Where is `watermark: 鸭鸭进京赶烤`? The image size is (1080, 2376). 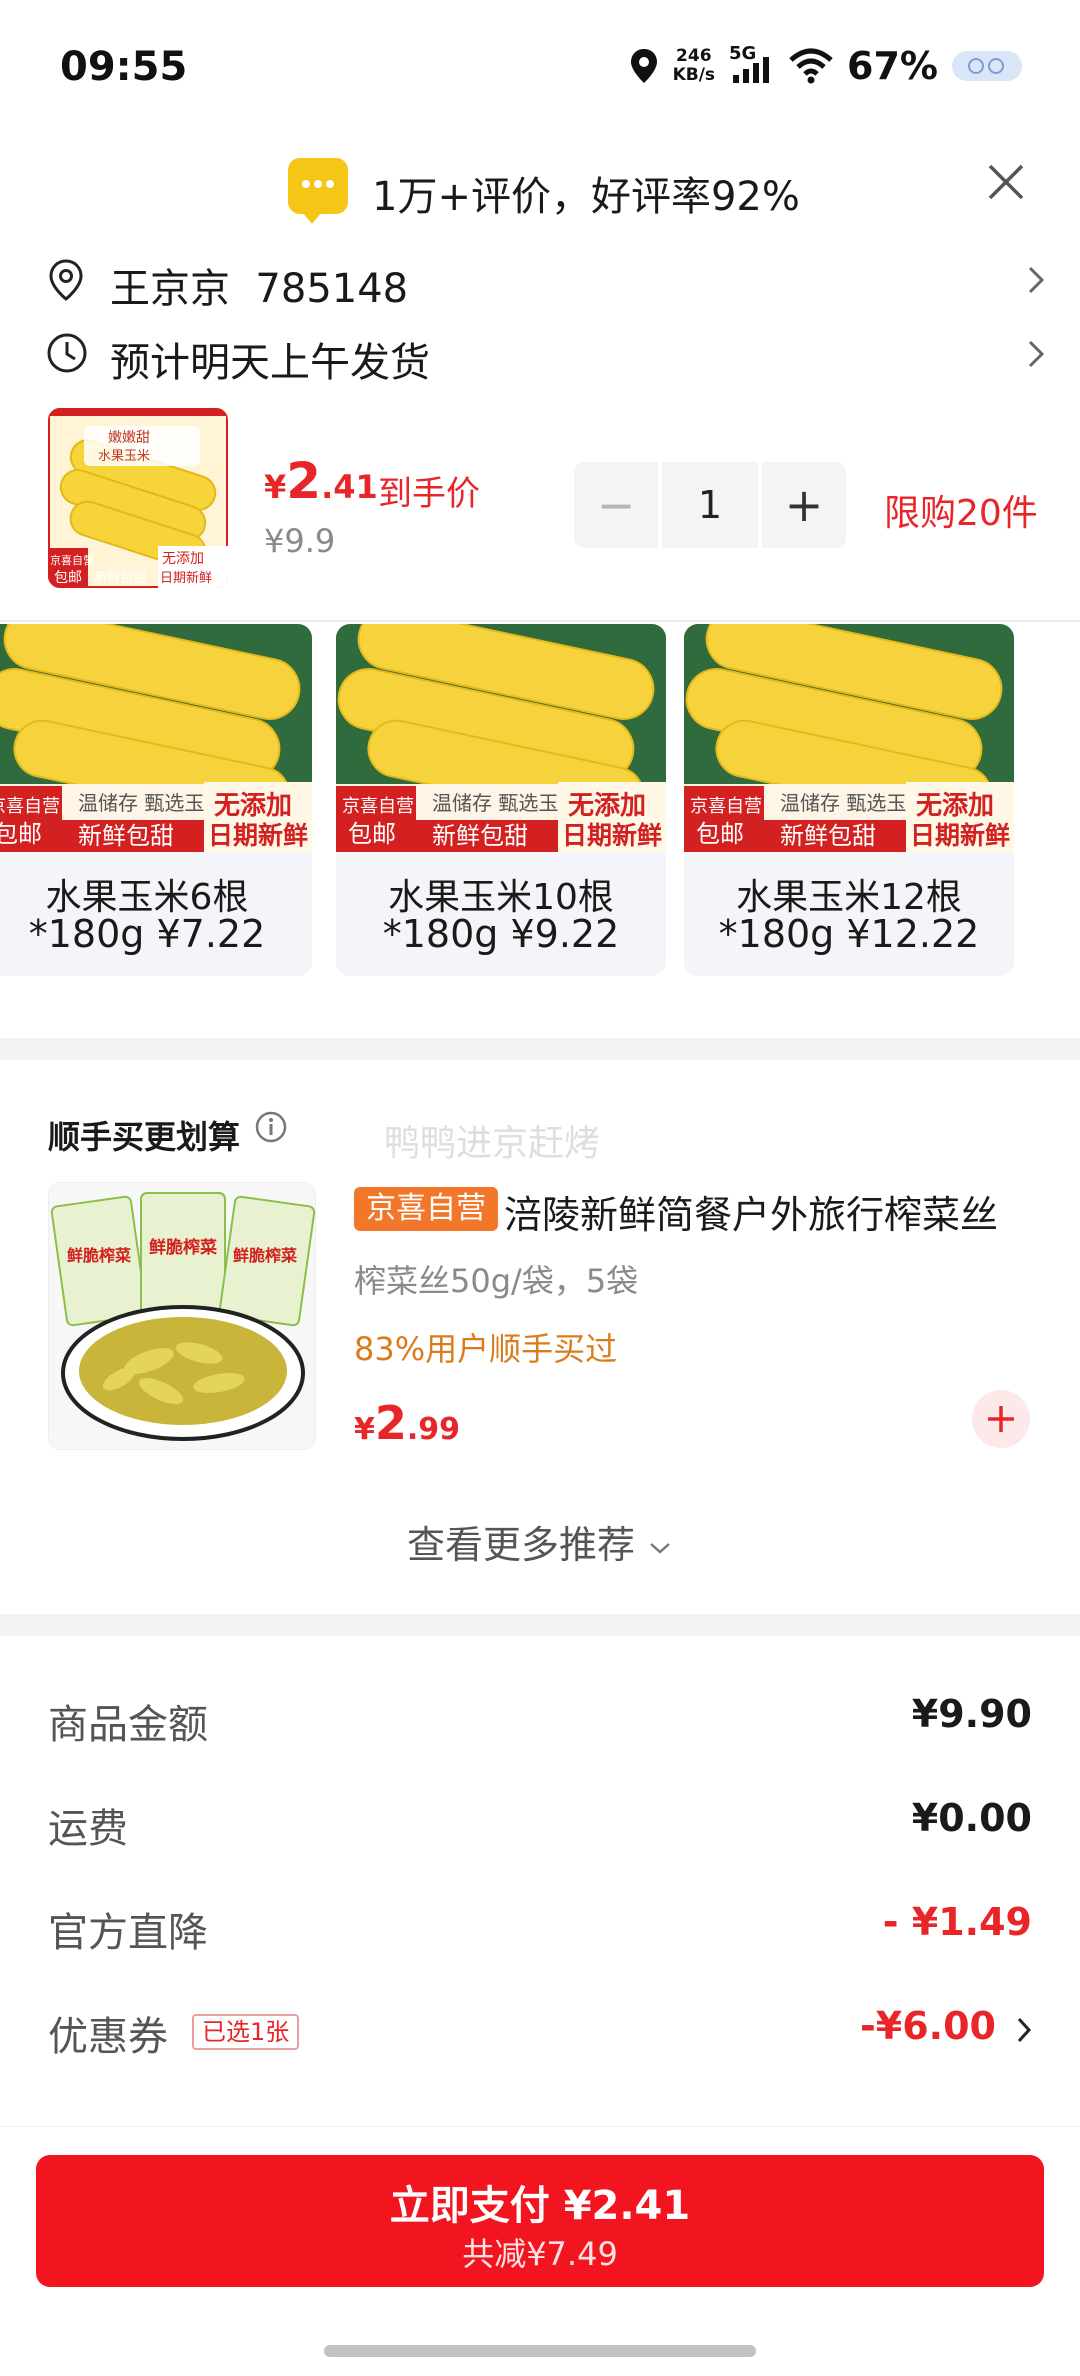 watermark: 鸭鸭进京赶烤 is located at coordinates (492, 1143).